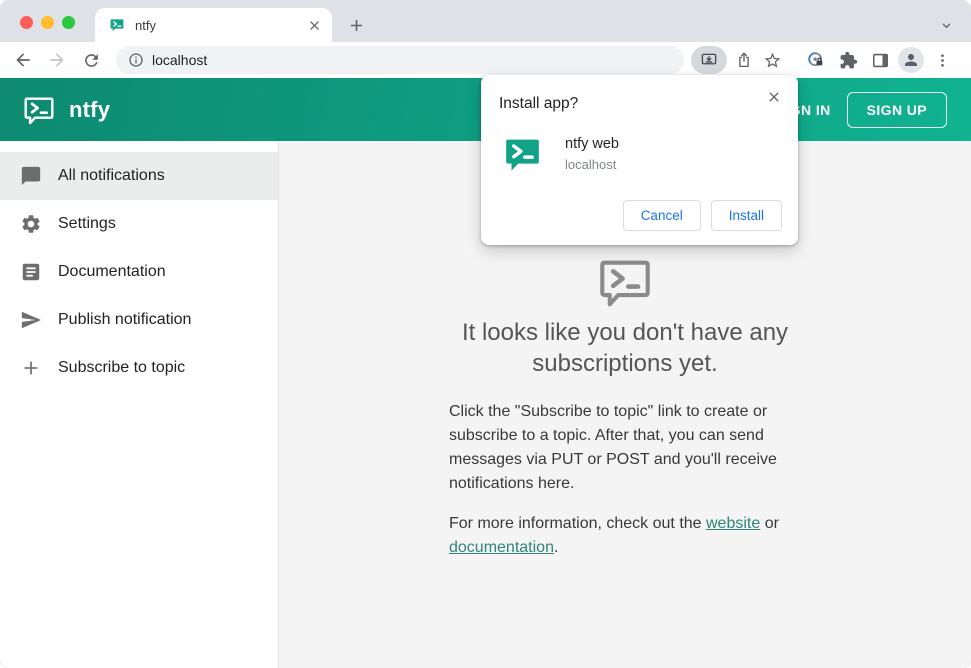  Describe the element at coordinates (314, 25) in the screenshot. I see `tab-close-icon` at that location.